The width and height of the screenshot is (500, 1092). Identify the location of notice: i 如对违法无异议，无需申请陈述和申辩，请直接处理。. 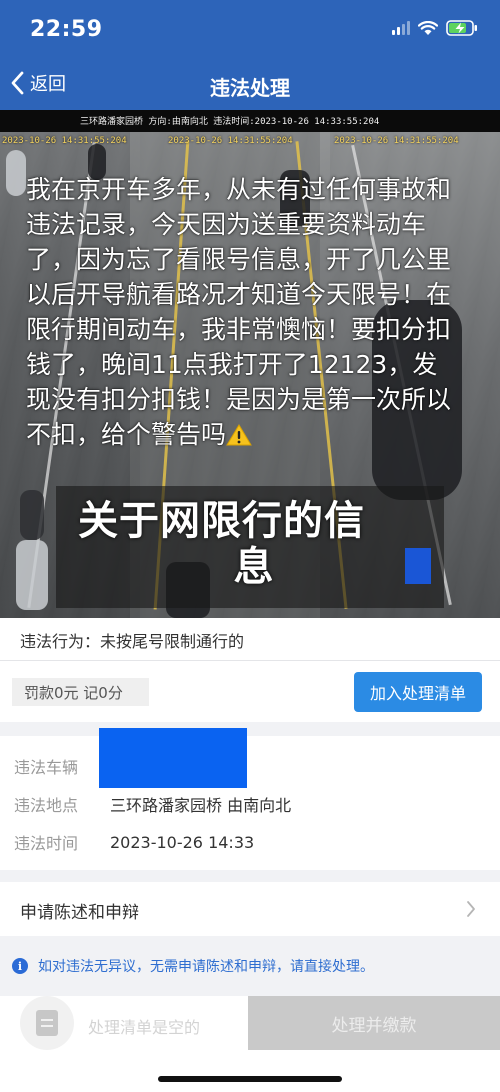
(193, 966).